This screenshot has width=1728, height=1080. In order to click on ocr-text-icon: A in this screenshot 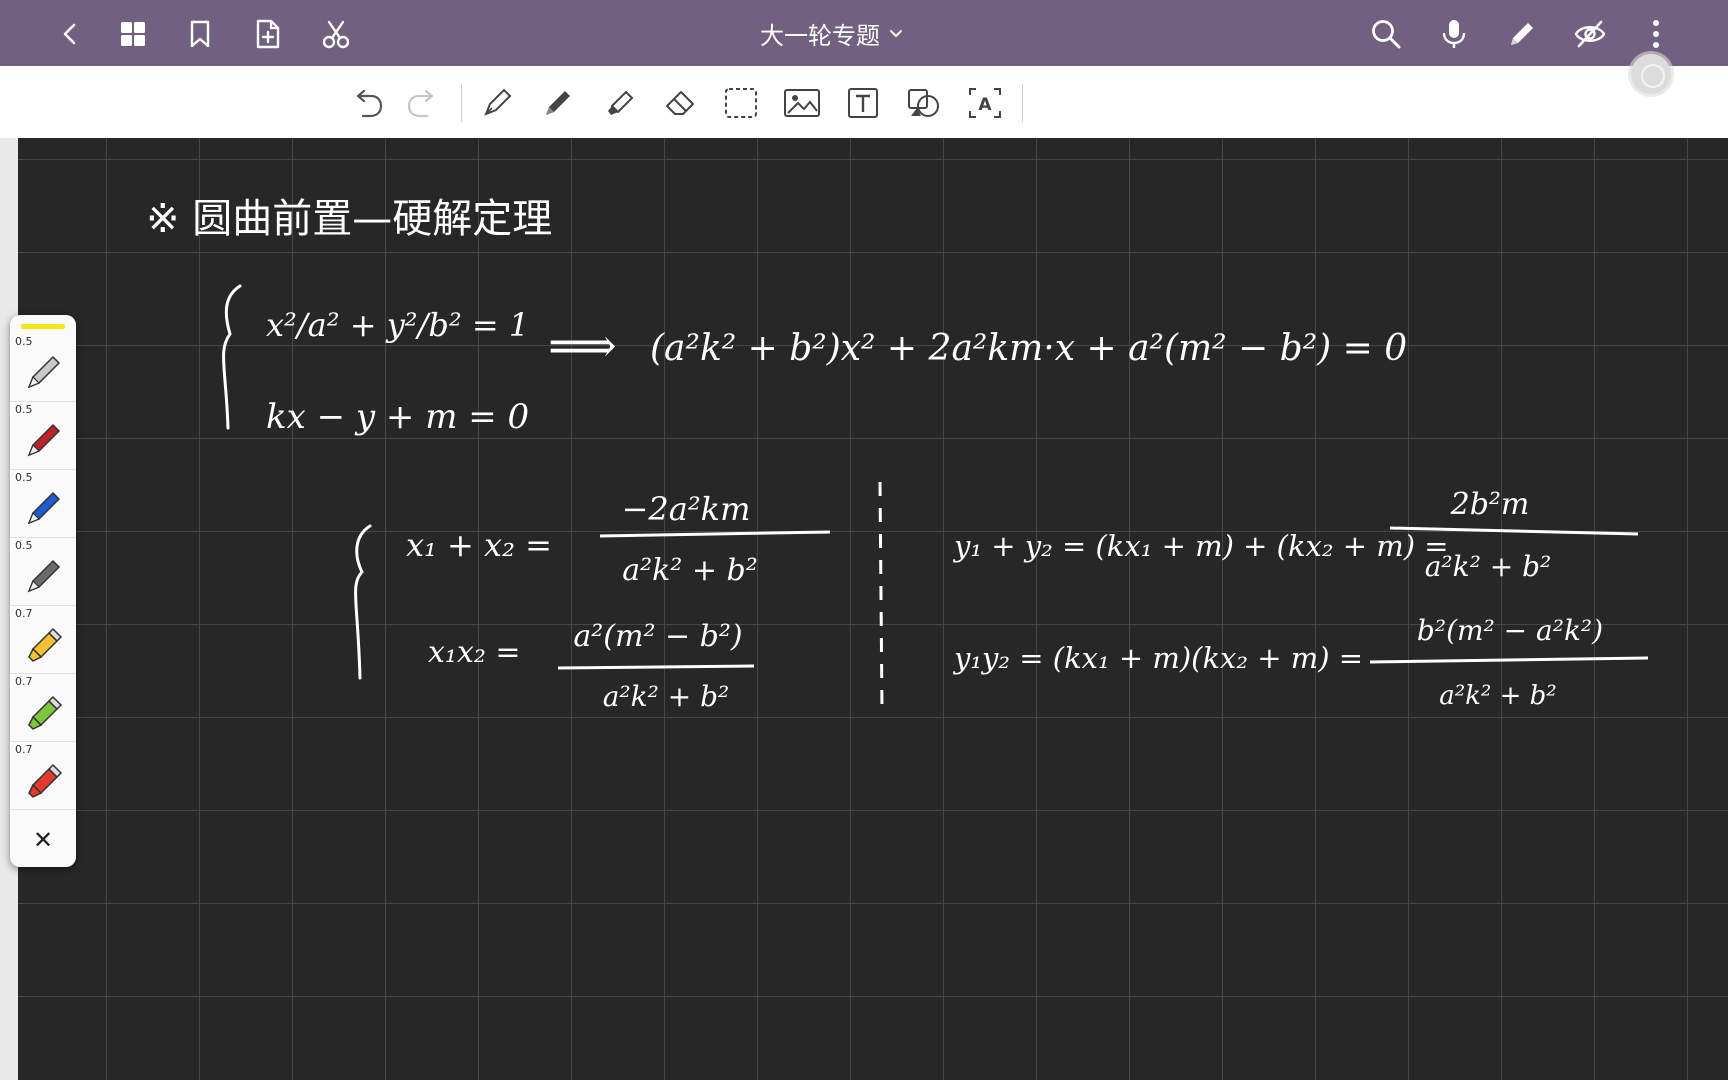, I will do `click(985, 103)`.